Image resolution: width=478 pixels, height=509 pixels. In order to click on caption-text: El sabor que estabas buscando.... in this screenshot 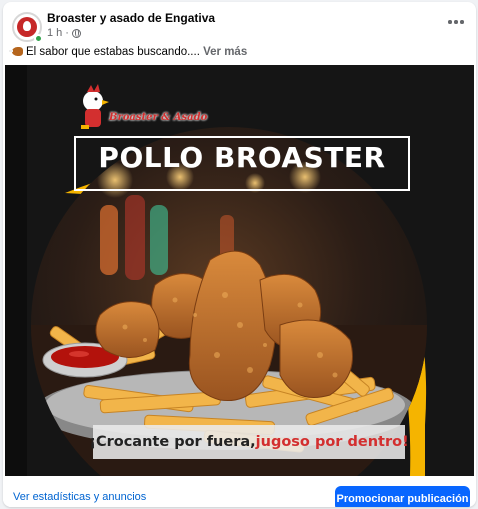, I will do `click(115, 52)`.